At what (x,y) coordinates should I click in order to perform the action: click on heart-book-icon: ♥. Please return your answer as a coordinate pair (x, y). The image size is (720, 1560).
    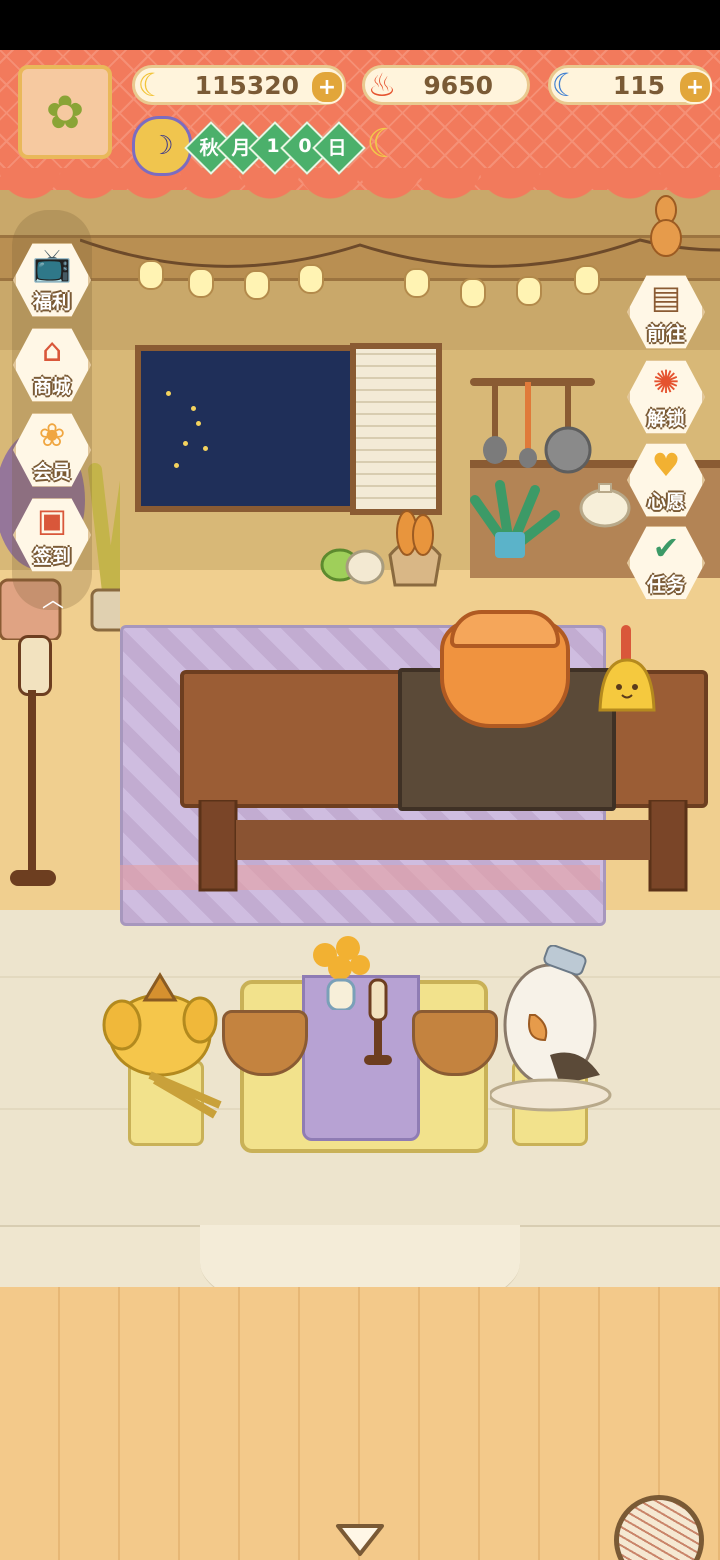
    Looking at the image, I should click on (666, 465).